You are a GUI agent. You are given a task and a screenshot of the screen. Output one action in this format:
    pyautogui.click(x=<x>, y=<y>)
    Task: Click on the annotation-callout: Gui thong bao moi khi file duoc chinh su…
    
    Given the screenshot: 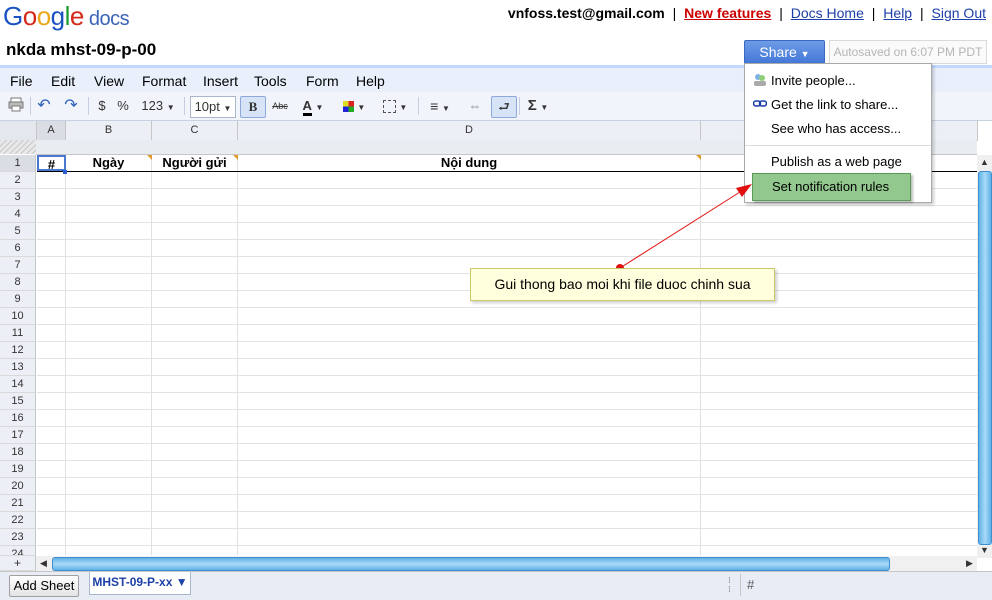 What is the action you would take?
    pyautogui.click(x=622, y=284)
    